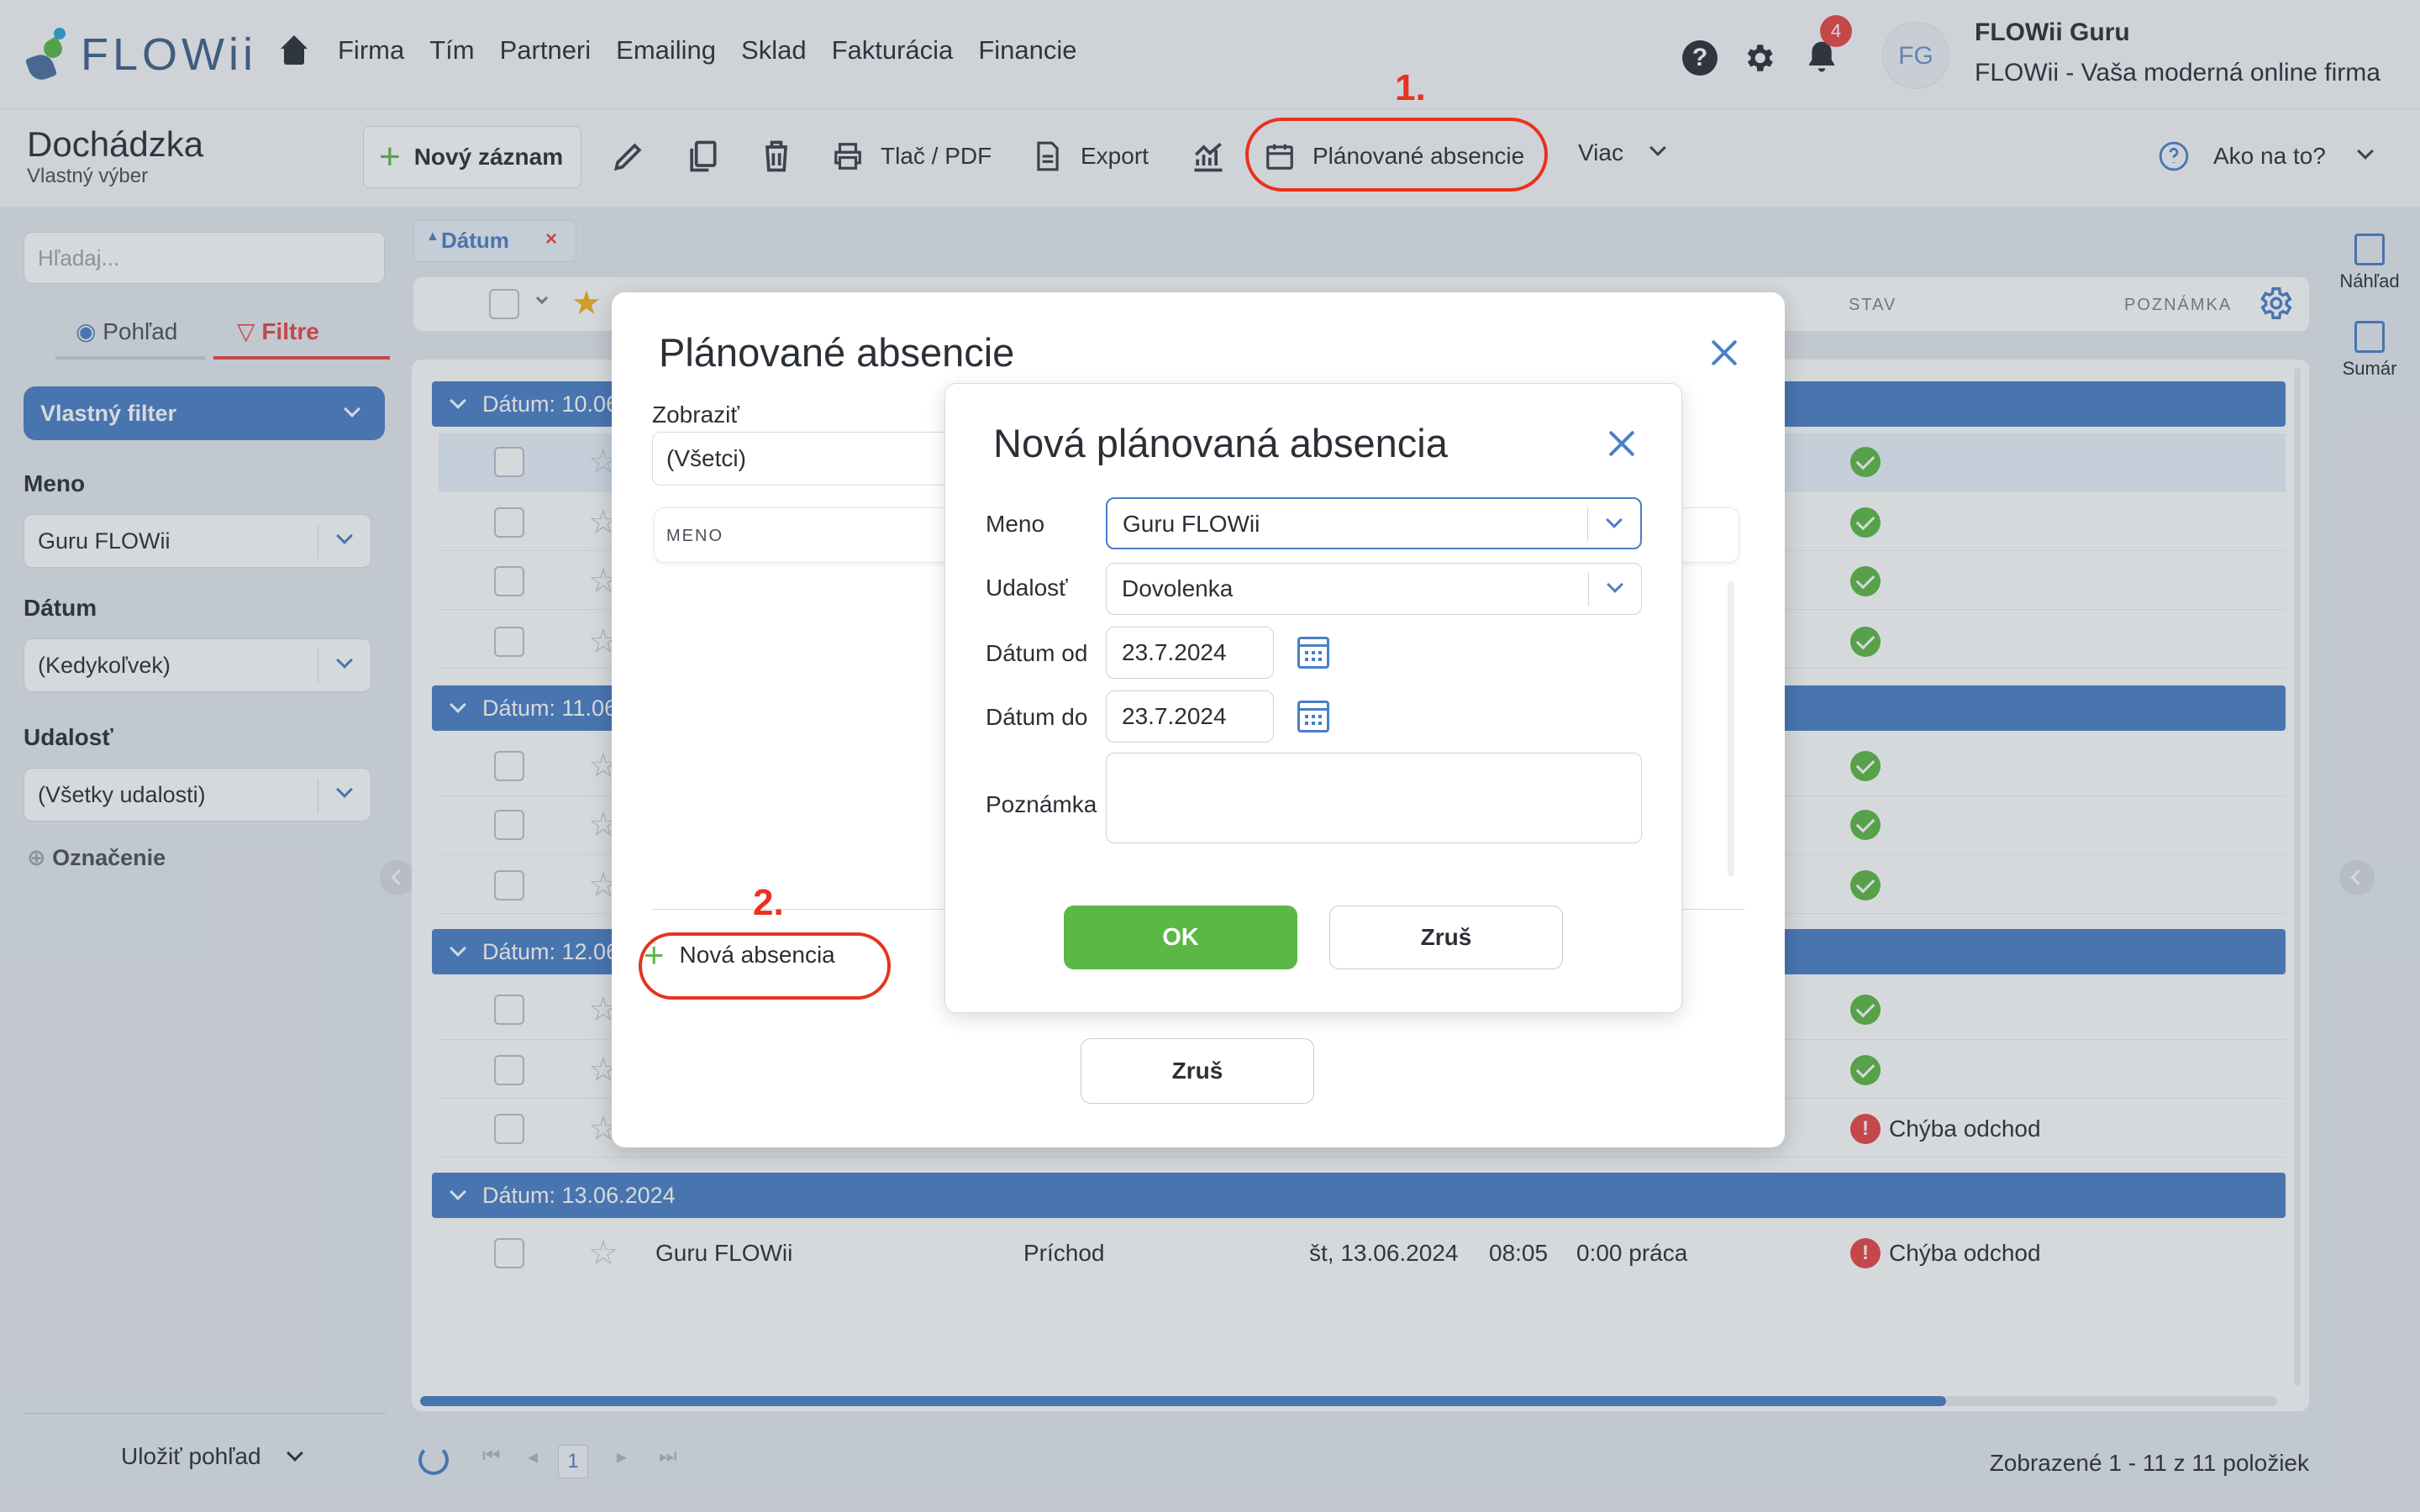 This screenshot has height=1512, width=2420. I want to click on show-select: (Všetci), so click(820, 459).